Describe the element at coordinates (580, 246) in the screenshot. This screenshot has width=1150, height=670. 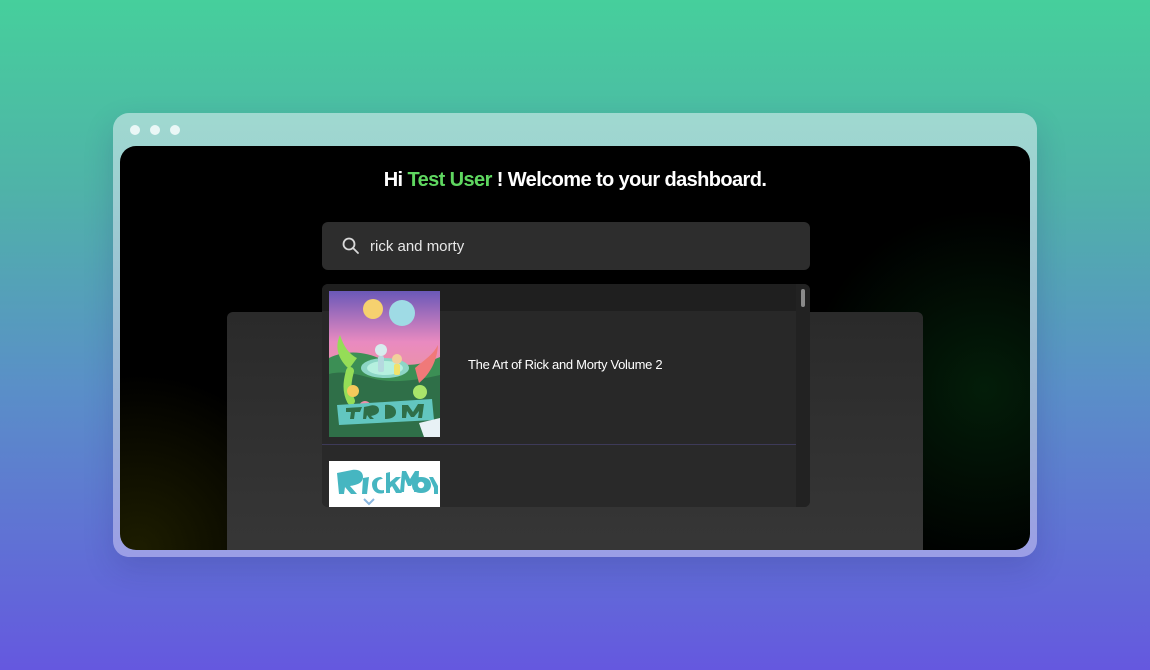
I see `search-input` at that location.